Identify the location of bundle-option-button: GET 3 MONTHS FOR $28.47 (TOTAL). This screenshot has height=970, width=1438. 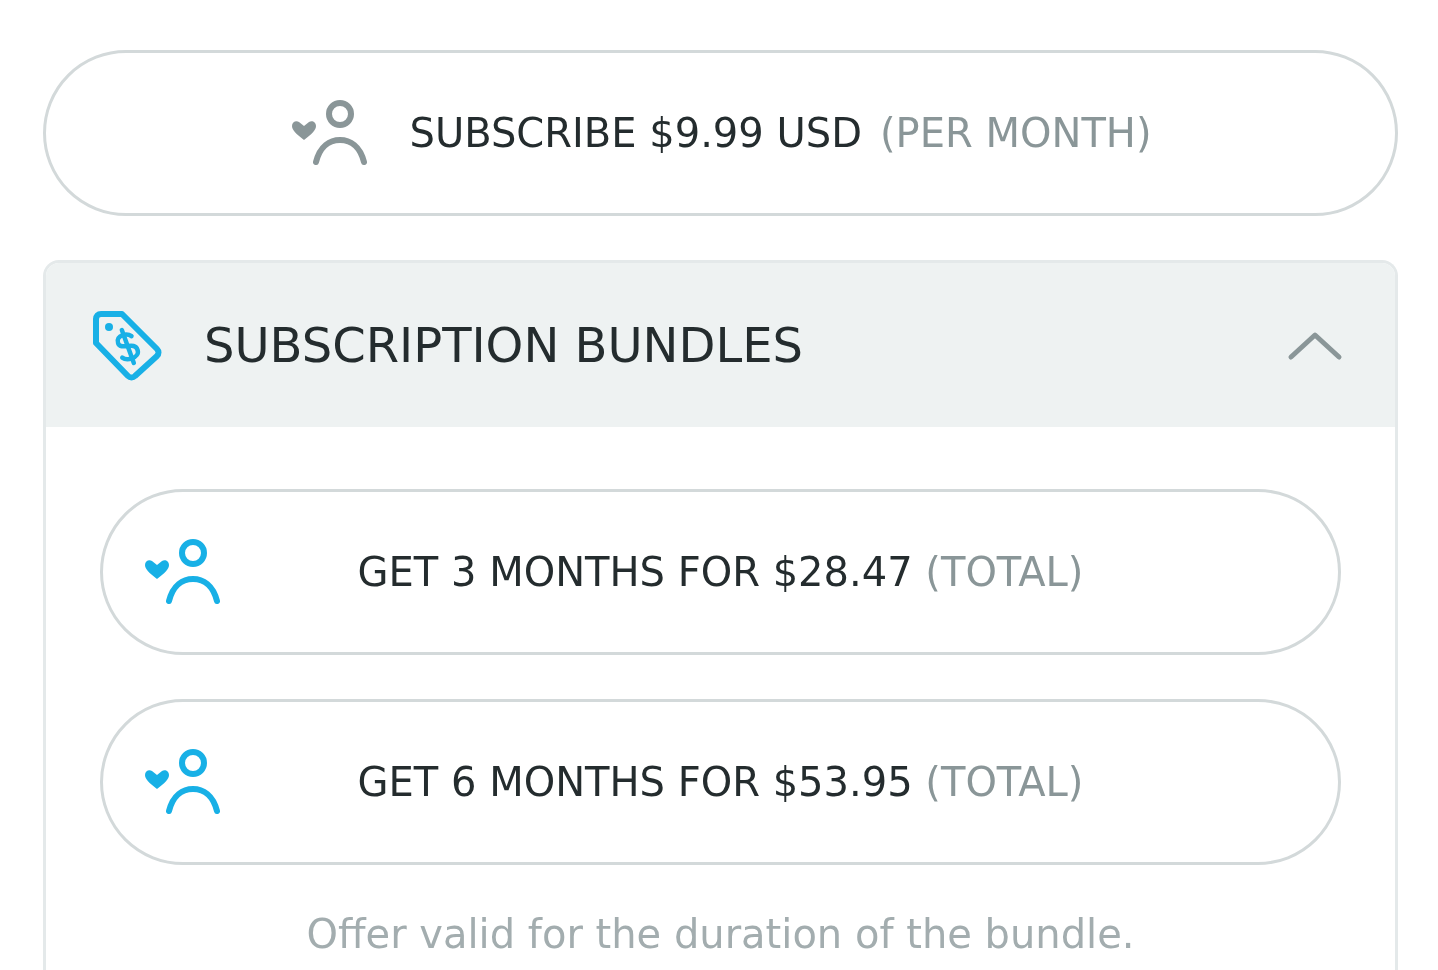
(720, 572).